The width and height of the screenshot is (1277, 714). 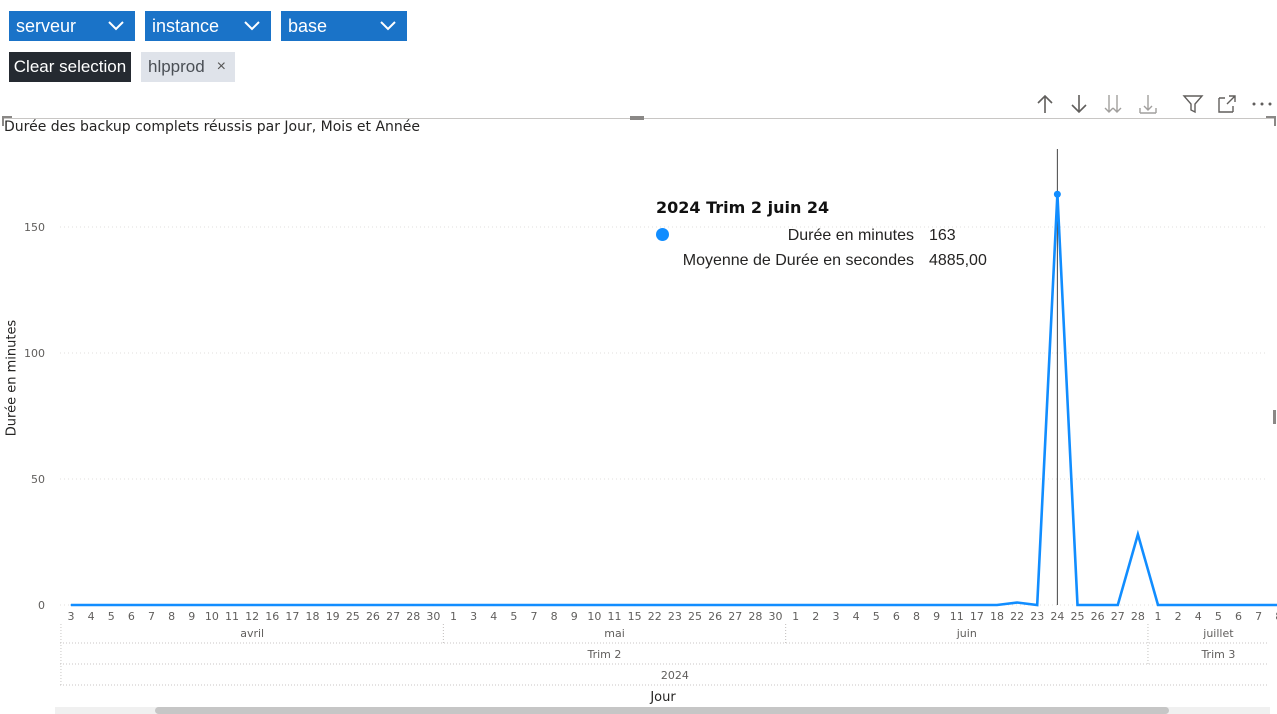 What do you see at coordinates (252, 633) in the screenshot?
I see `axis-group-label: avril` at bounding box center [252, 633].